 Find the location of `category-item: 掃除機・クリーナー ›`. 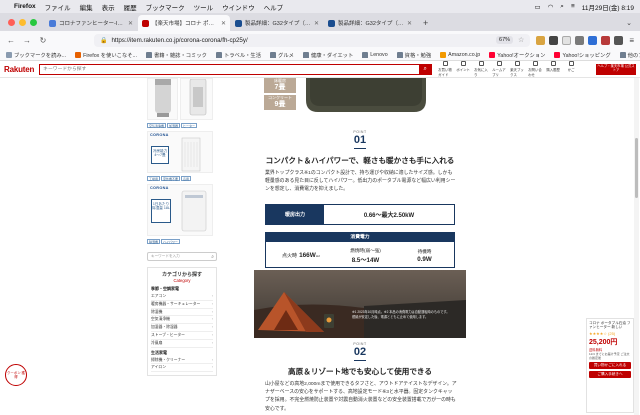

category-item: 掃除機・クリーナー › is located at coordinates (182, 361).